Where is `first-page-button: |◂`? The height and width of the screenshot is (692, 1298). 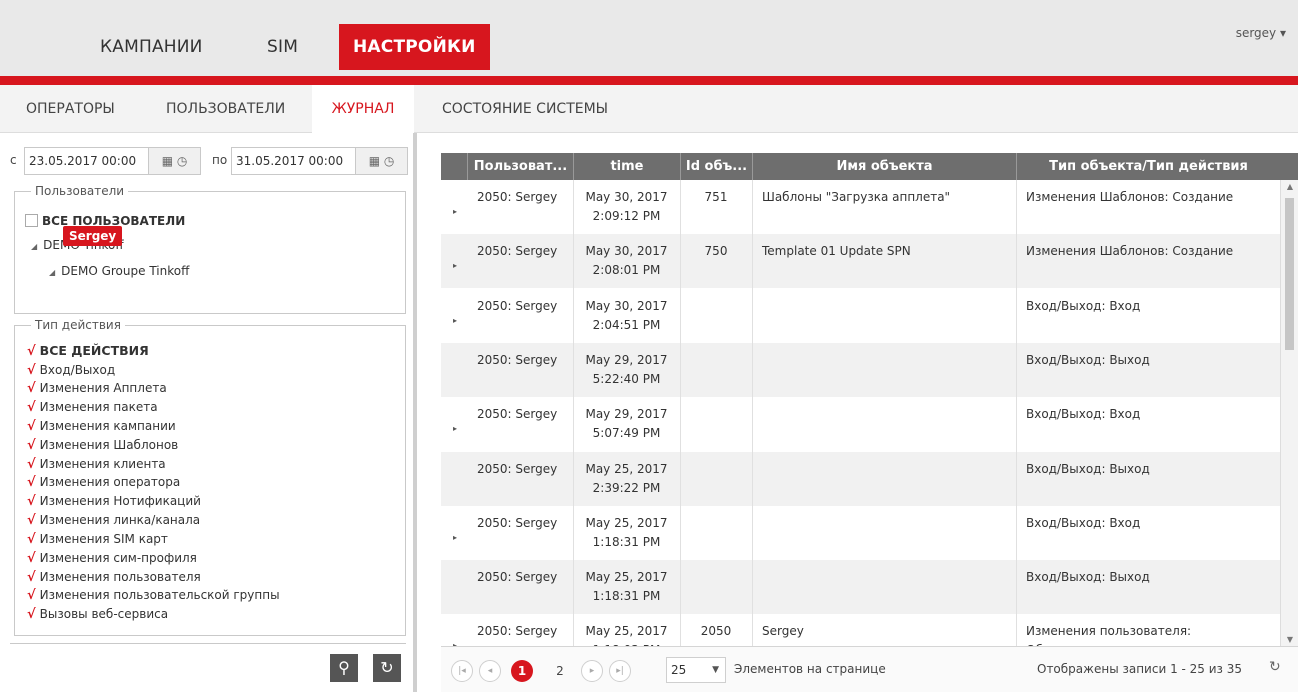 first-page-button: |◂ is located at coordinates (462, 671).